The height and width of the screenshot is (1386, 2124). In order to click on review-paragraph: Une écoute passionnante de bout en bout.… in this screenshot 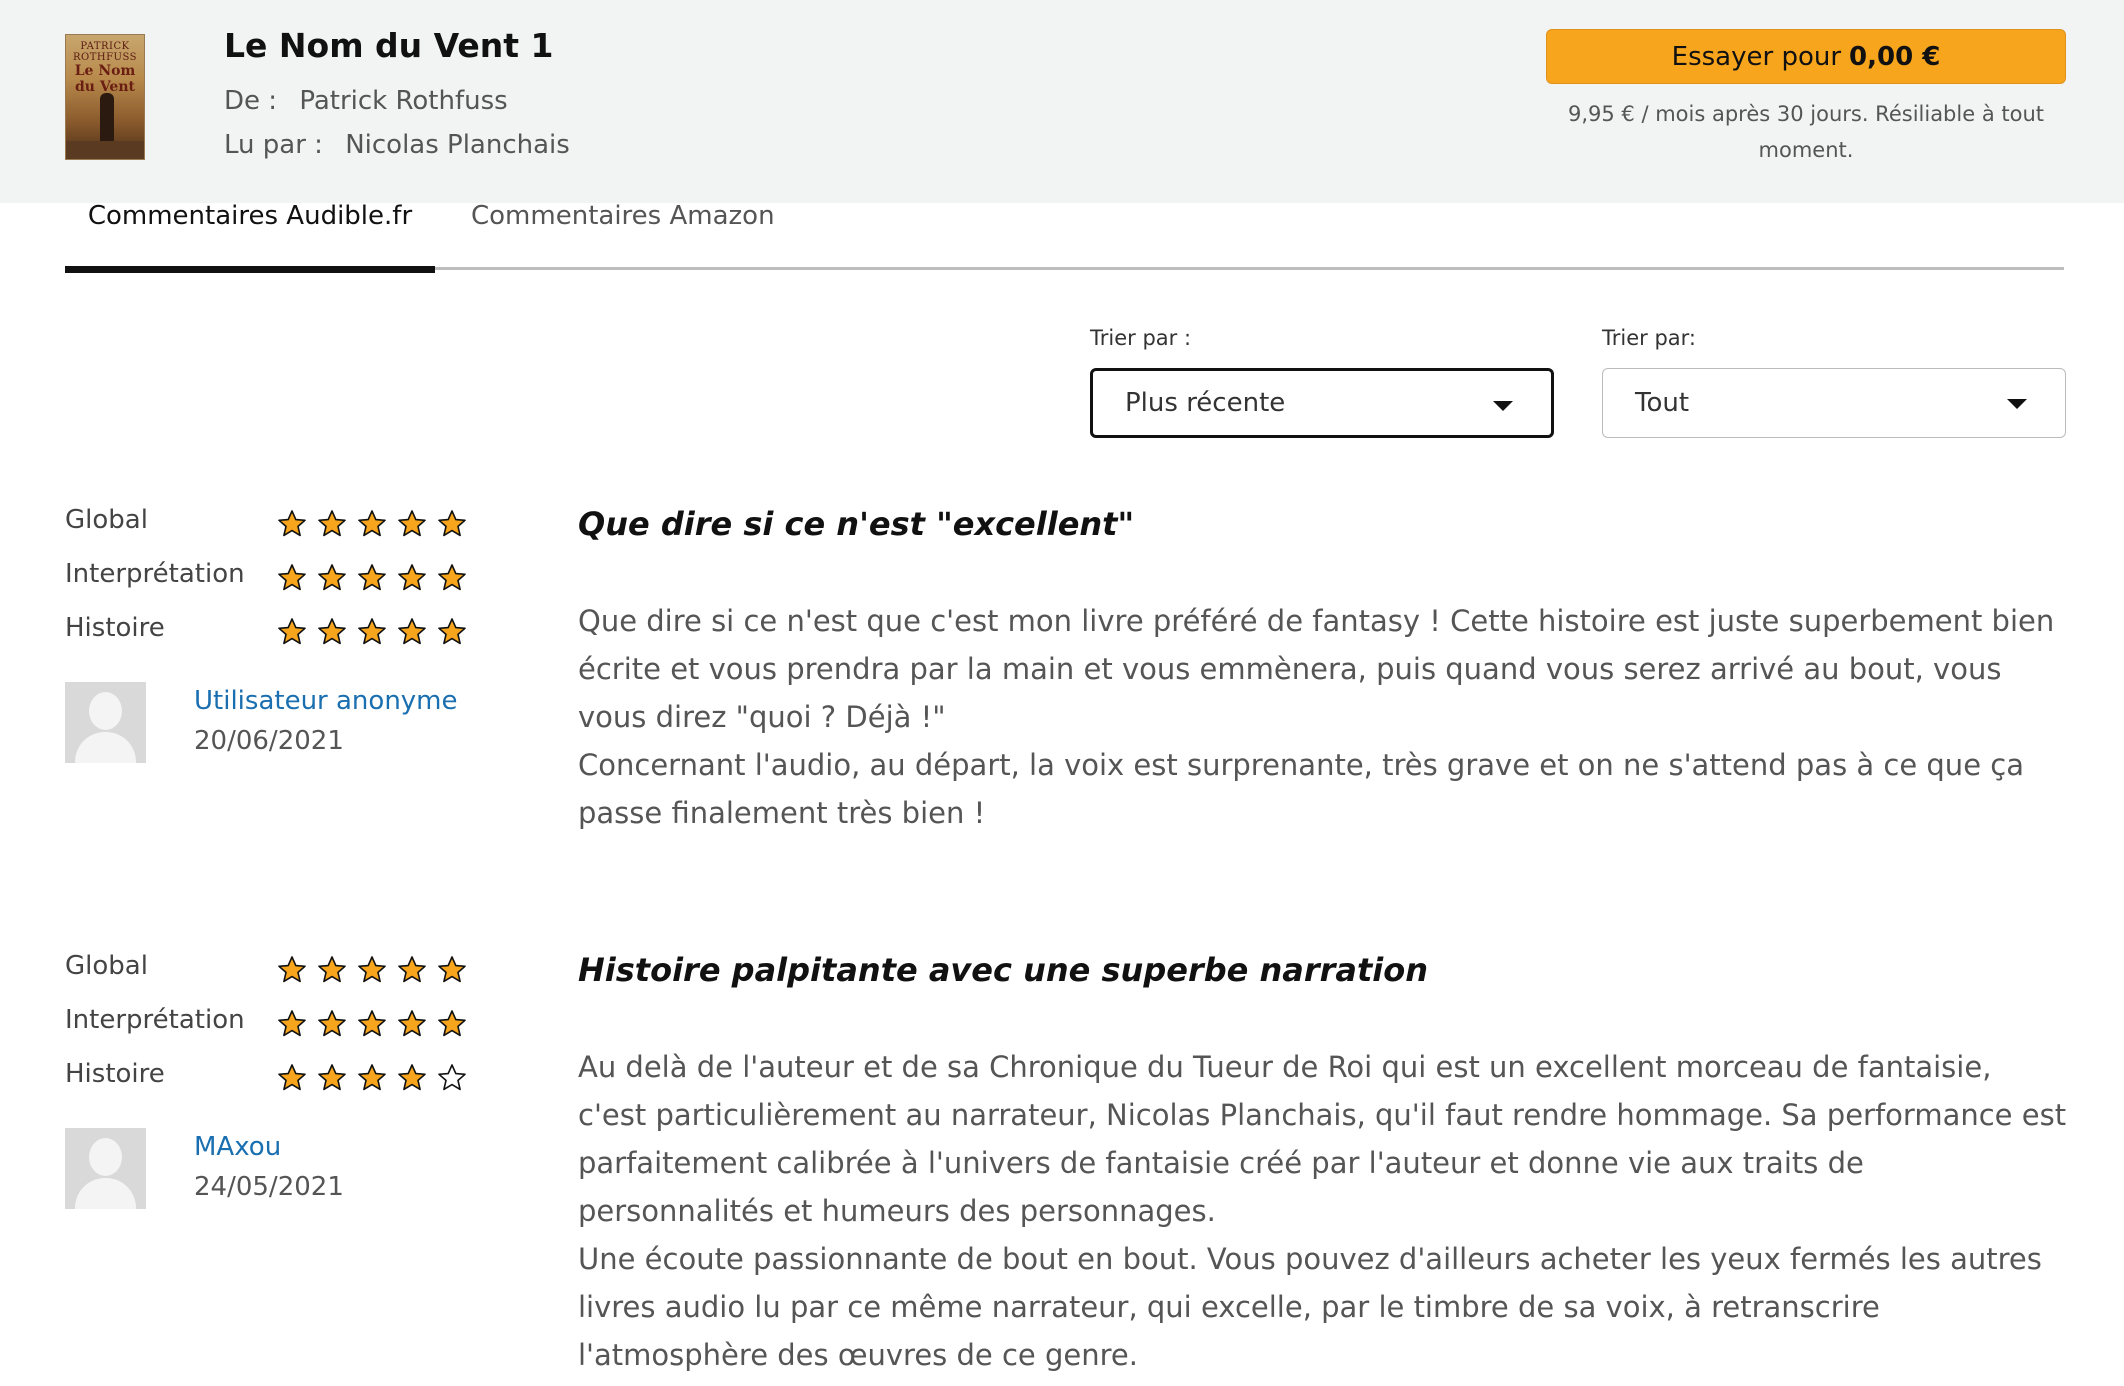, I will do `click(1310, 1307)`.